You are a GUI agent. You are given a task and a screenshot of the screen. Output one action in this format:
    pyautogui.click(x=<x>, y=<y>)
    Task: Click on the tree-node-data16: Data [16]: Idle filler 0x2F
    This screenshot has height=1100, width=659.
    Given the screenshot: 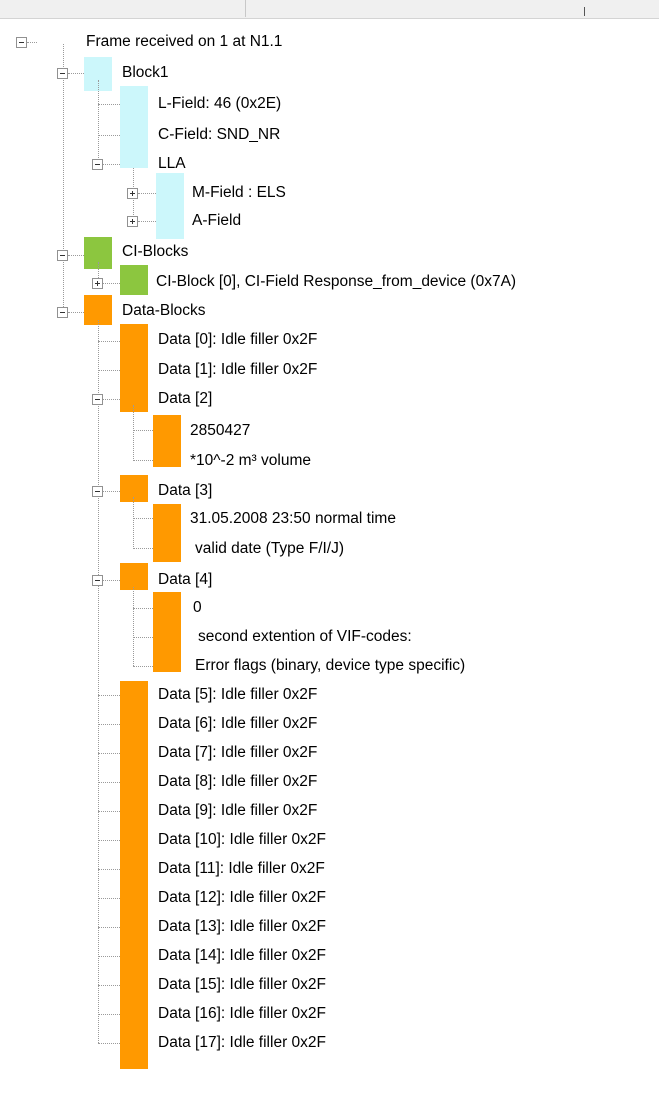 What is the action you would take?
    pyautogui.click(x=242, y=1014)
    